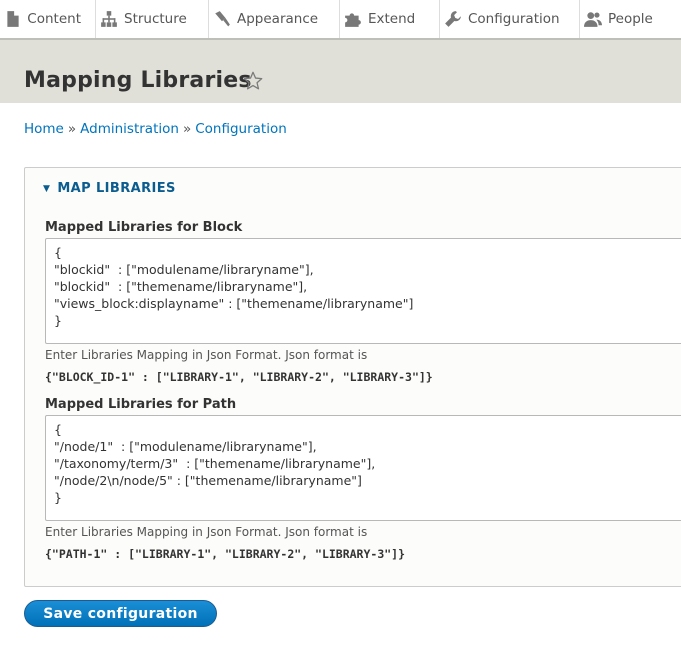 This screenshot has width=681, height=649. Describe the element at coordinates (129, 129) in the screenshot. I see `breadcrumb-administration-link: Administration` at that location.